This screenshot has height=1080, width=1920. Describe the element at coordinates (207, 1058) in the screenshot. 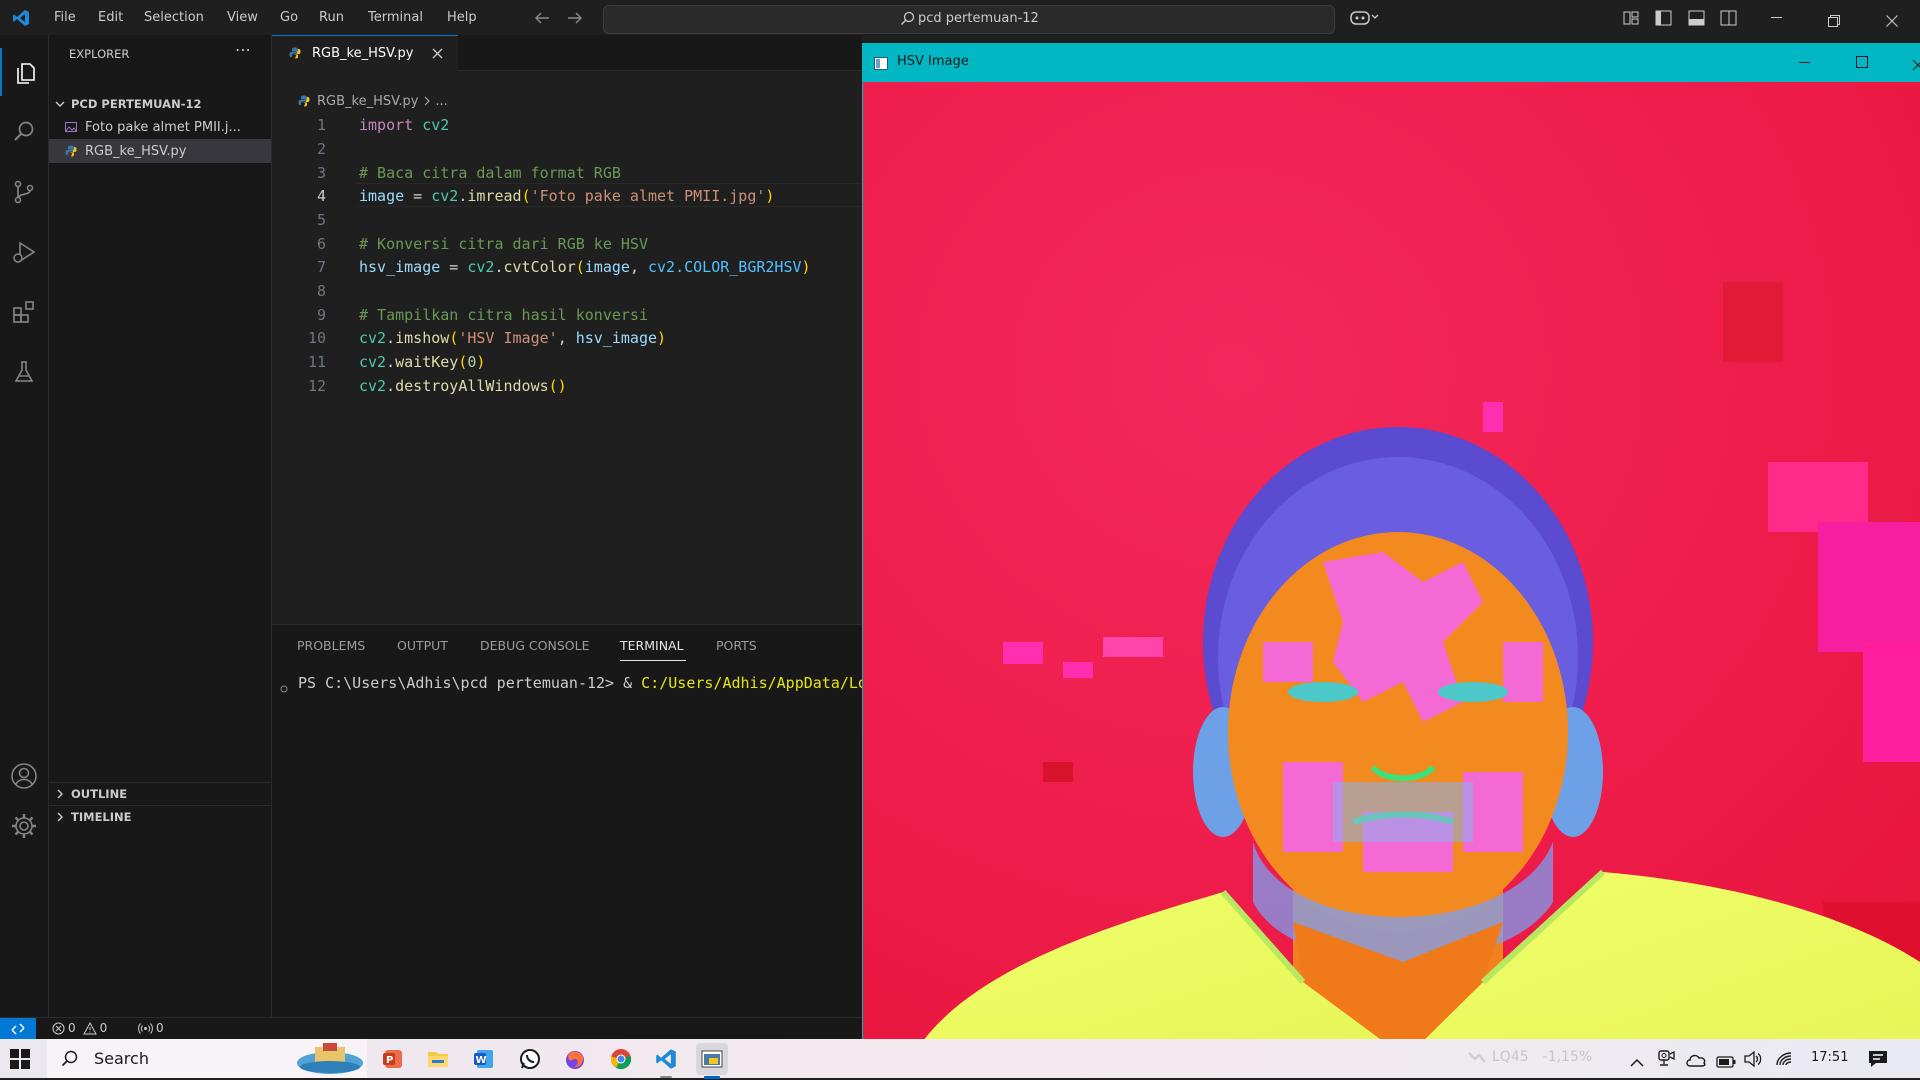

I see `taskbar-search-box: Search` at that location.